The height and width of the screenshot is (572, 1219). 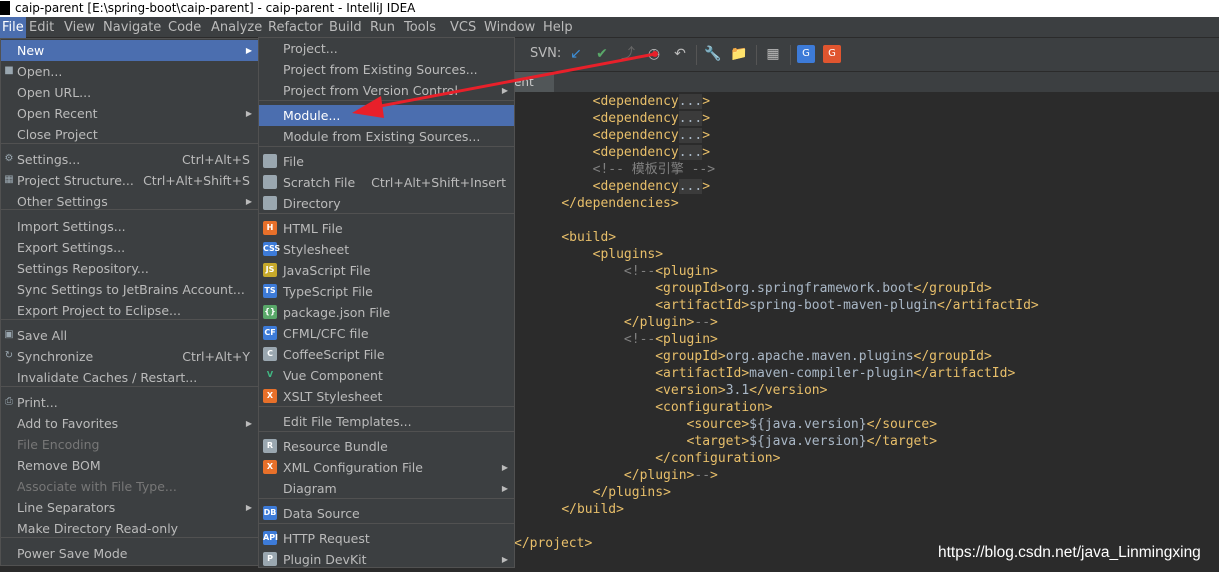 What do you see at coordinates (41, 27) in the screenshot?
I see `menu-edit: Edit` at bounding box center [41, 27].